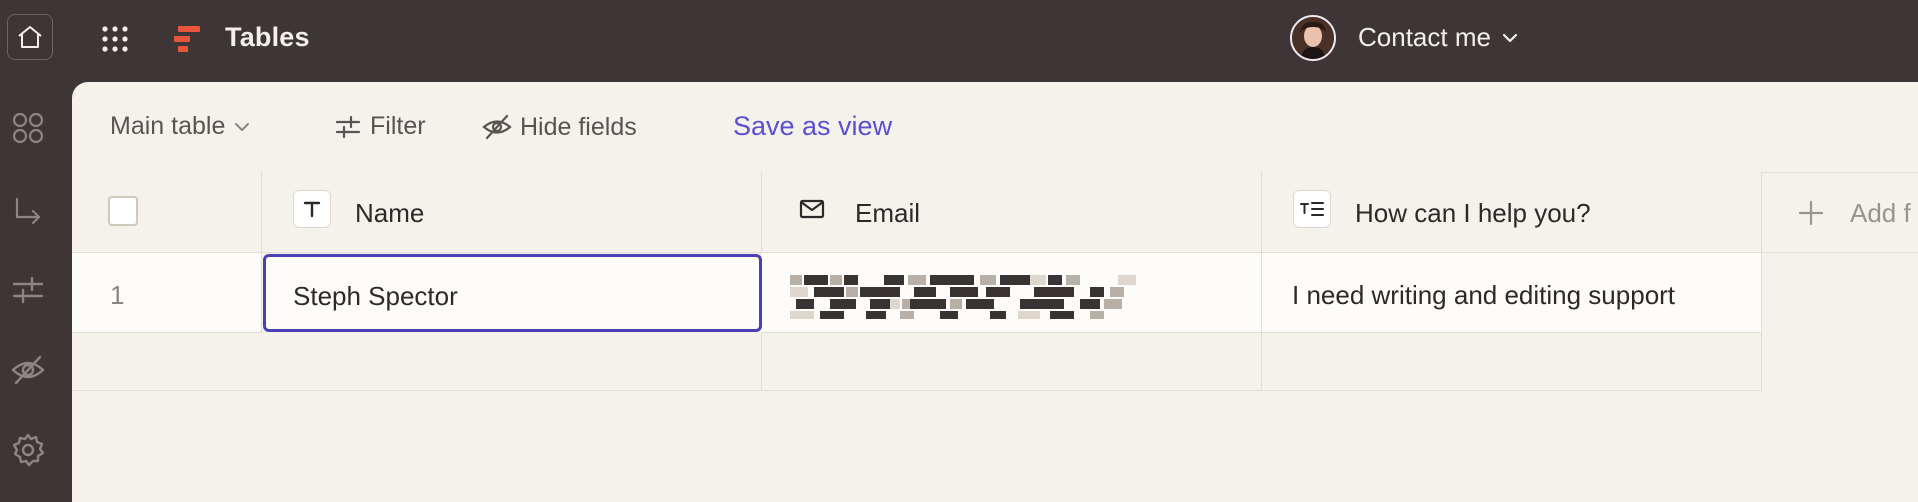 This screenshot has height=502, width=1918. I want to click on text-field-icon, so click(312, 209).